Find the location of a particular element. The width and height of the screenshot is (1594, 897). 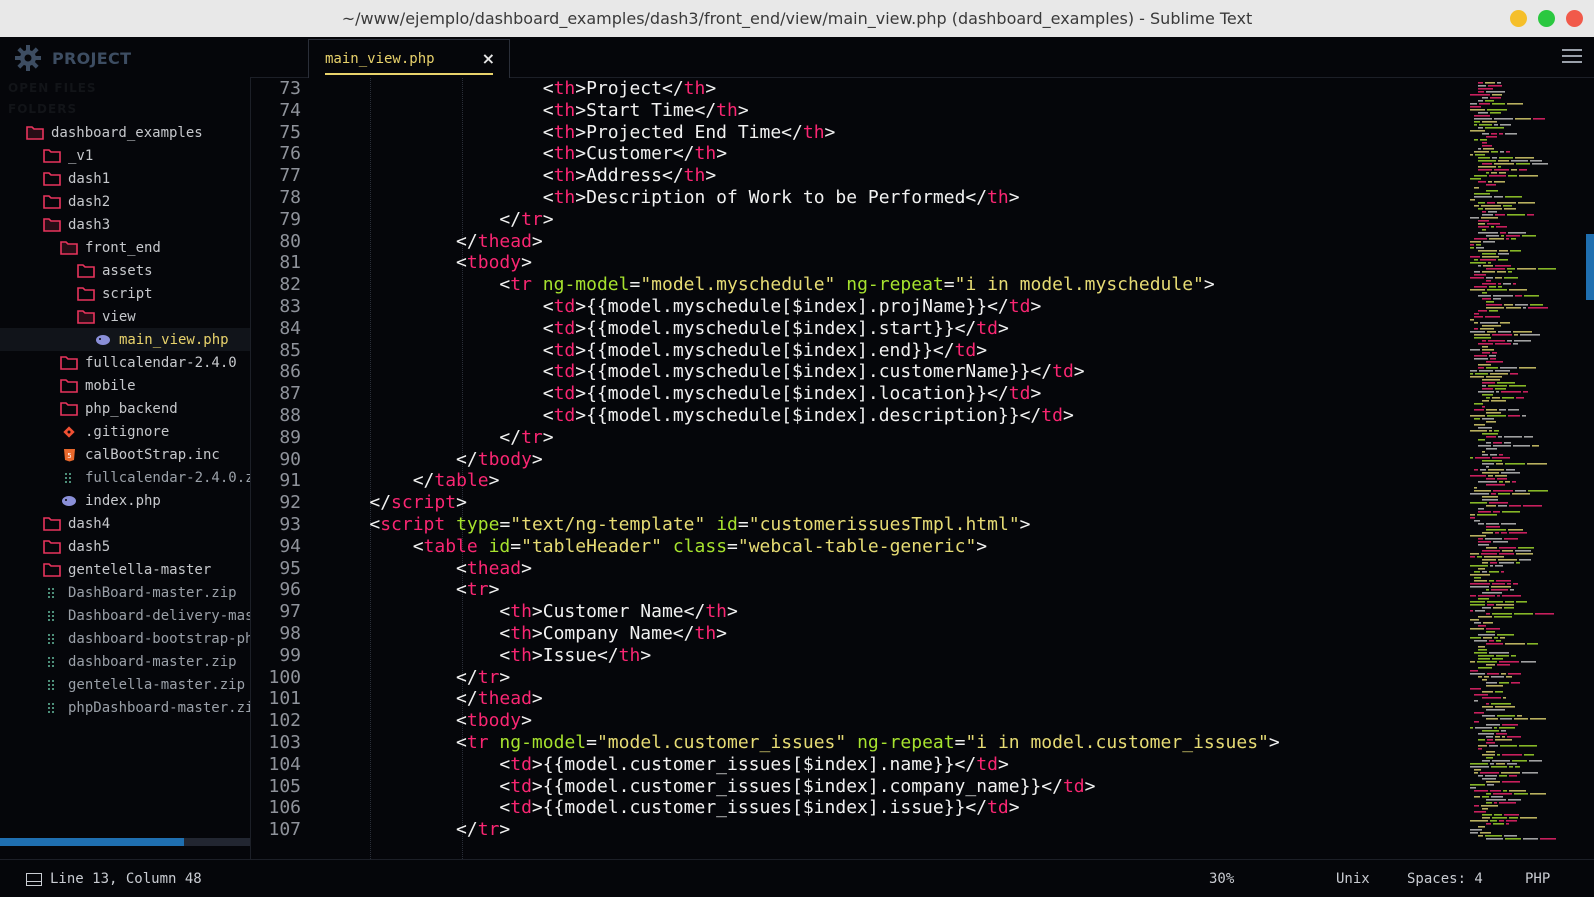

folder-open-icon is located at coordinates (35, 133).